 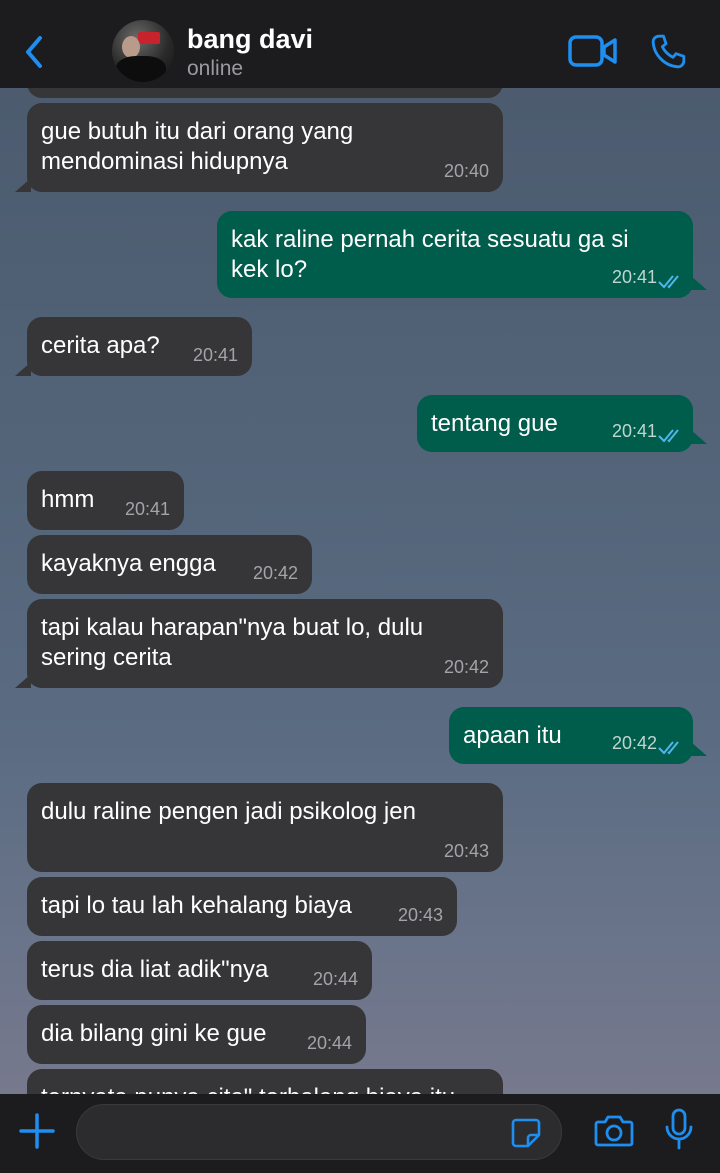 I want to click on microphone-button, so click(x=679, y=1130).